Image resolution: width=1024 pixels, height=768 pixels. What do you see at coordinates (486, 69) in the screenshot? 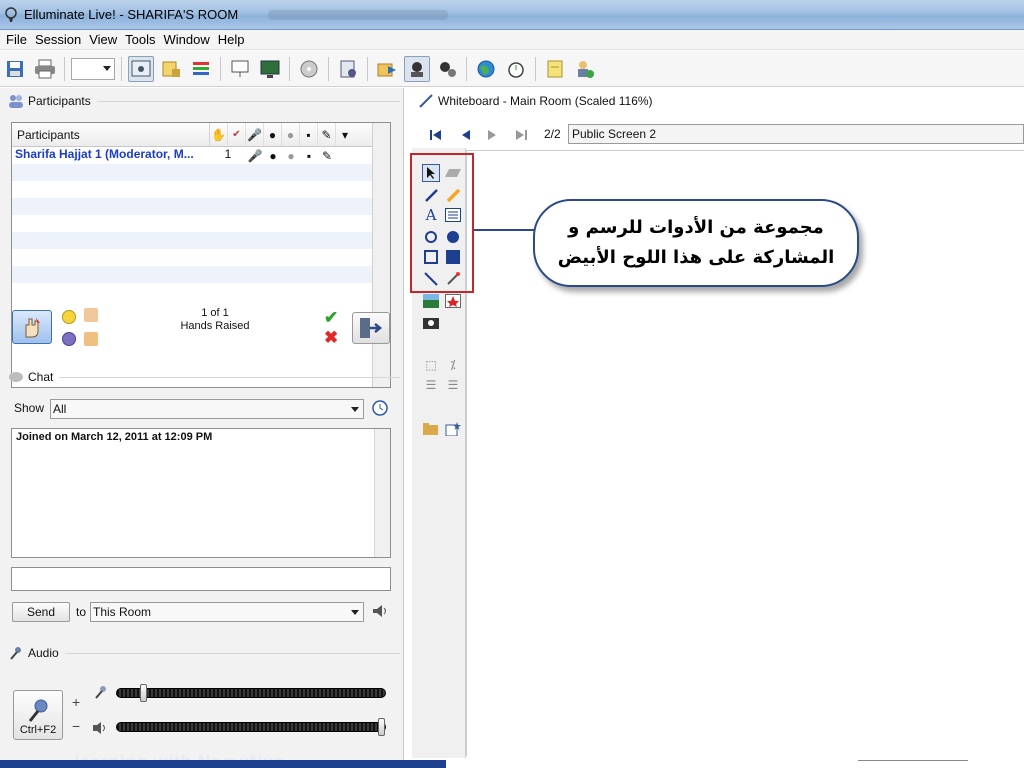
I see `web-tour-button` at bounding box center [486, 69].